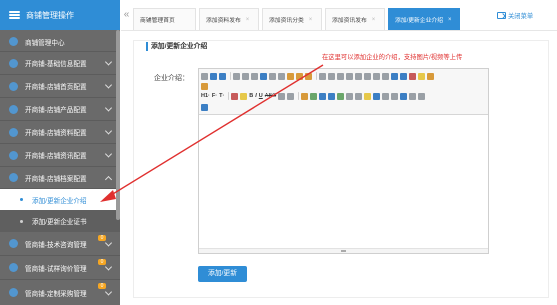  I want to click on tab-news-category: 添加资讯分类 ×, so click(292, 19).